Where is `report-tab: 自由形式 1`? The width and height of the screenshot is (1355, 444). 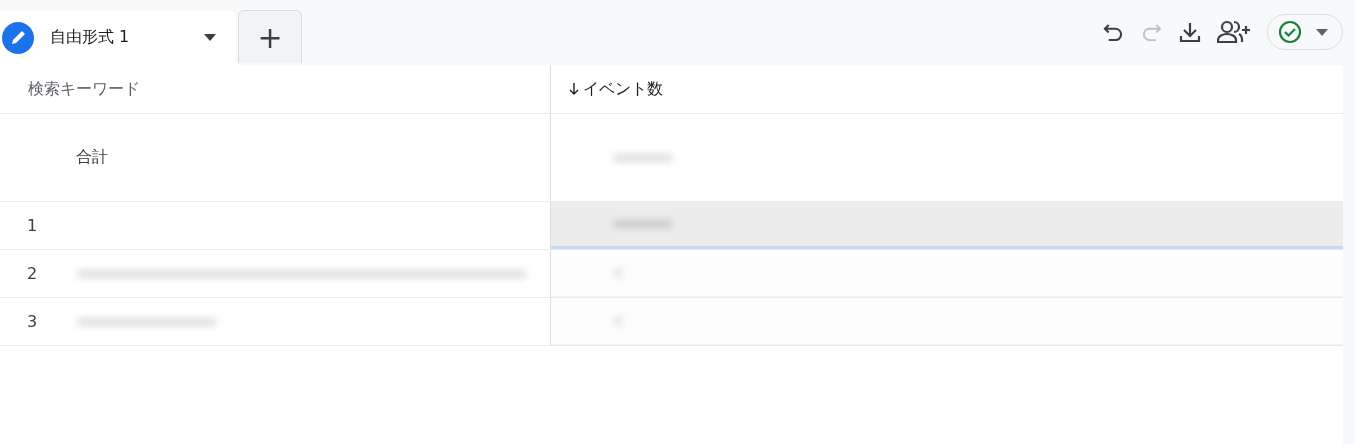 report-tab: 自由形式 1 is located at coordinates (118, 37).